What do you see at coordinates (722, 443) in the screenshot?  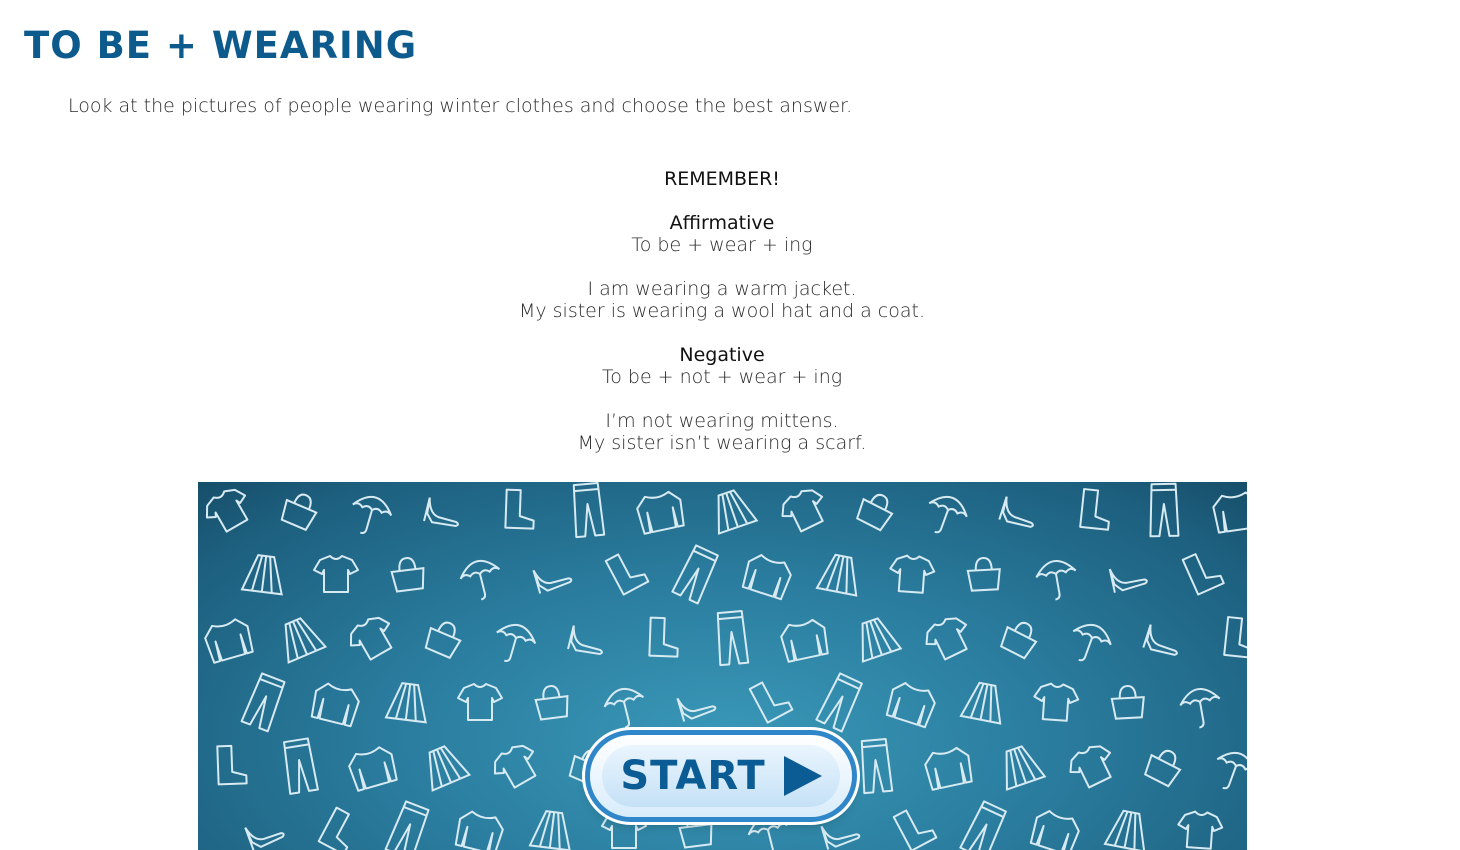 I see `negative-example: My sister isn’t wearing a scarf.` at bounding box center [722, 443].